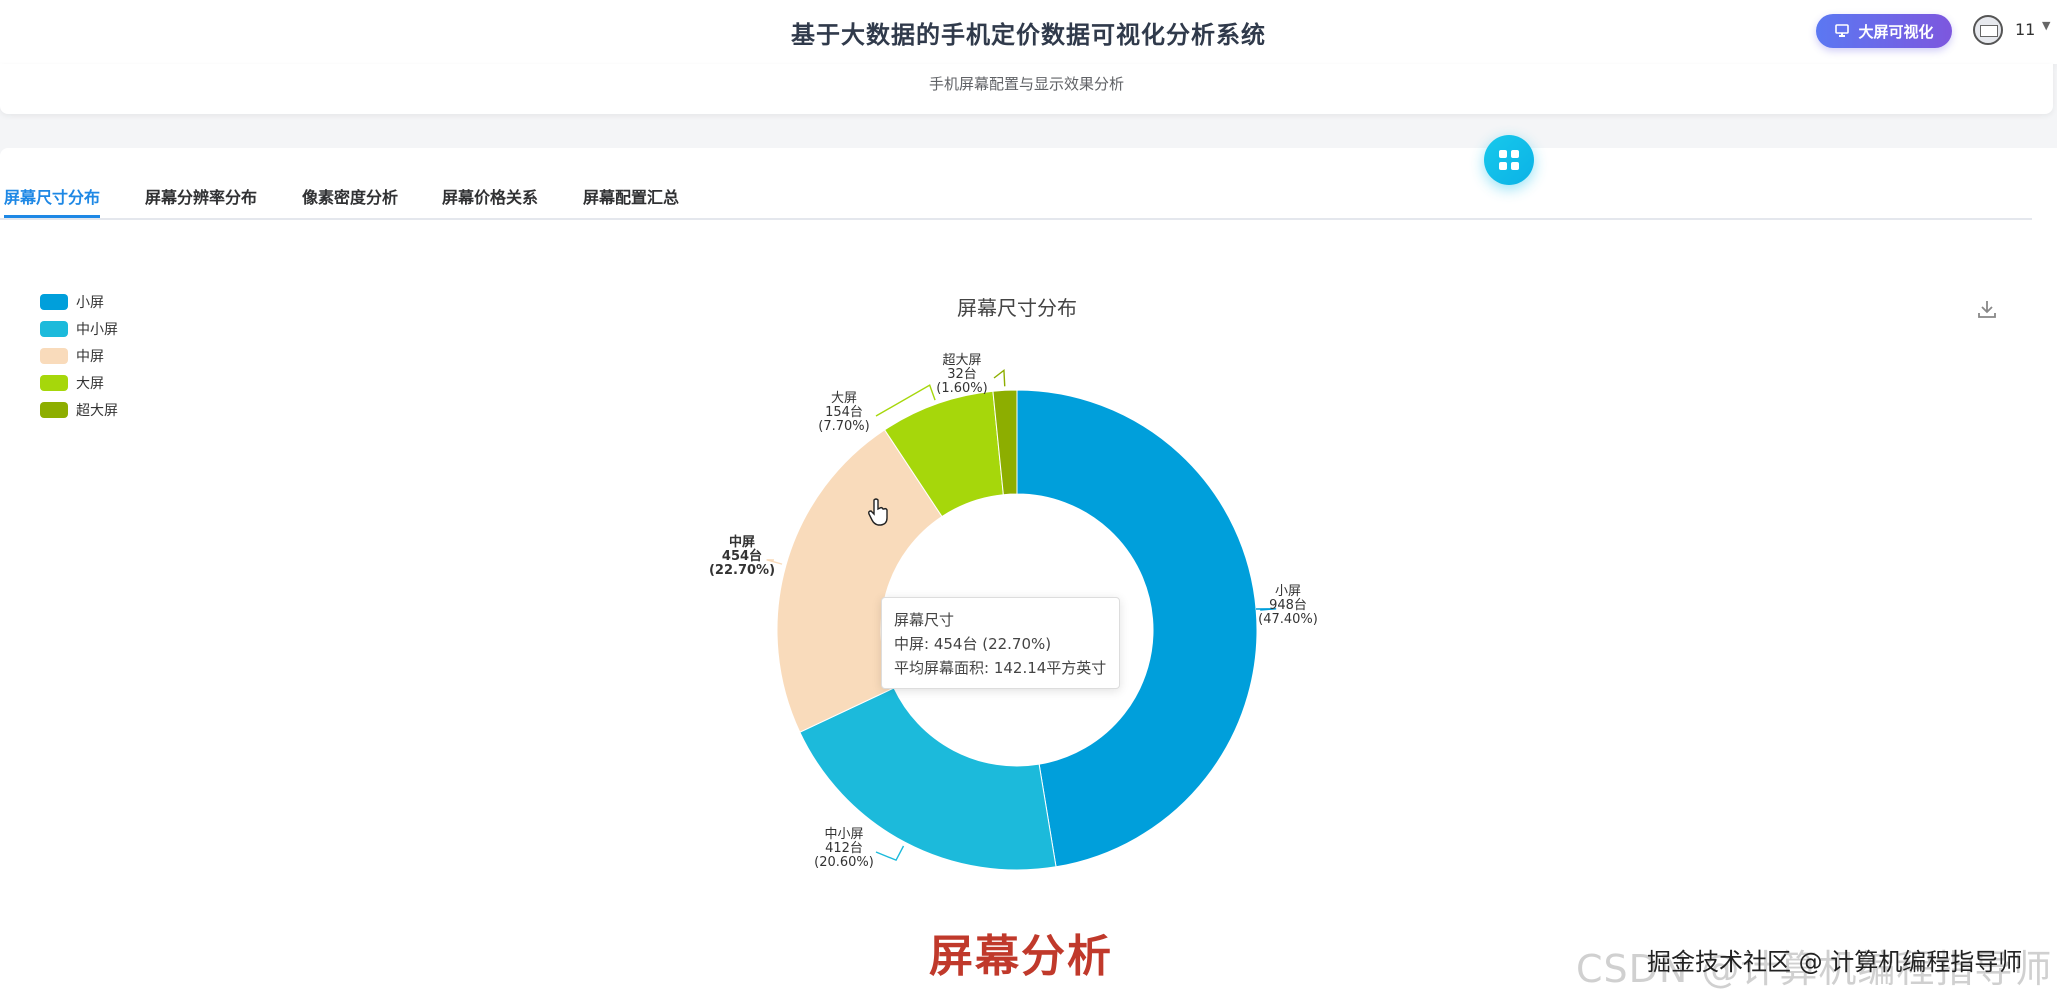 The height and width of the screenshot is (1001, 2057). I want to click on tab-screen-price: 屏幕价格关系, so click(490, 196).